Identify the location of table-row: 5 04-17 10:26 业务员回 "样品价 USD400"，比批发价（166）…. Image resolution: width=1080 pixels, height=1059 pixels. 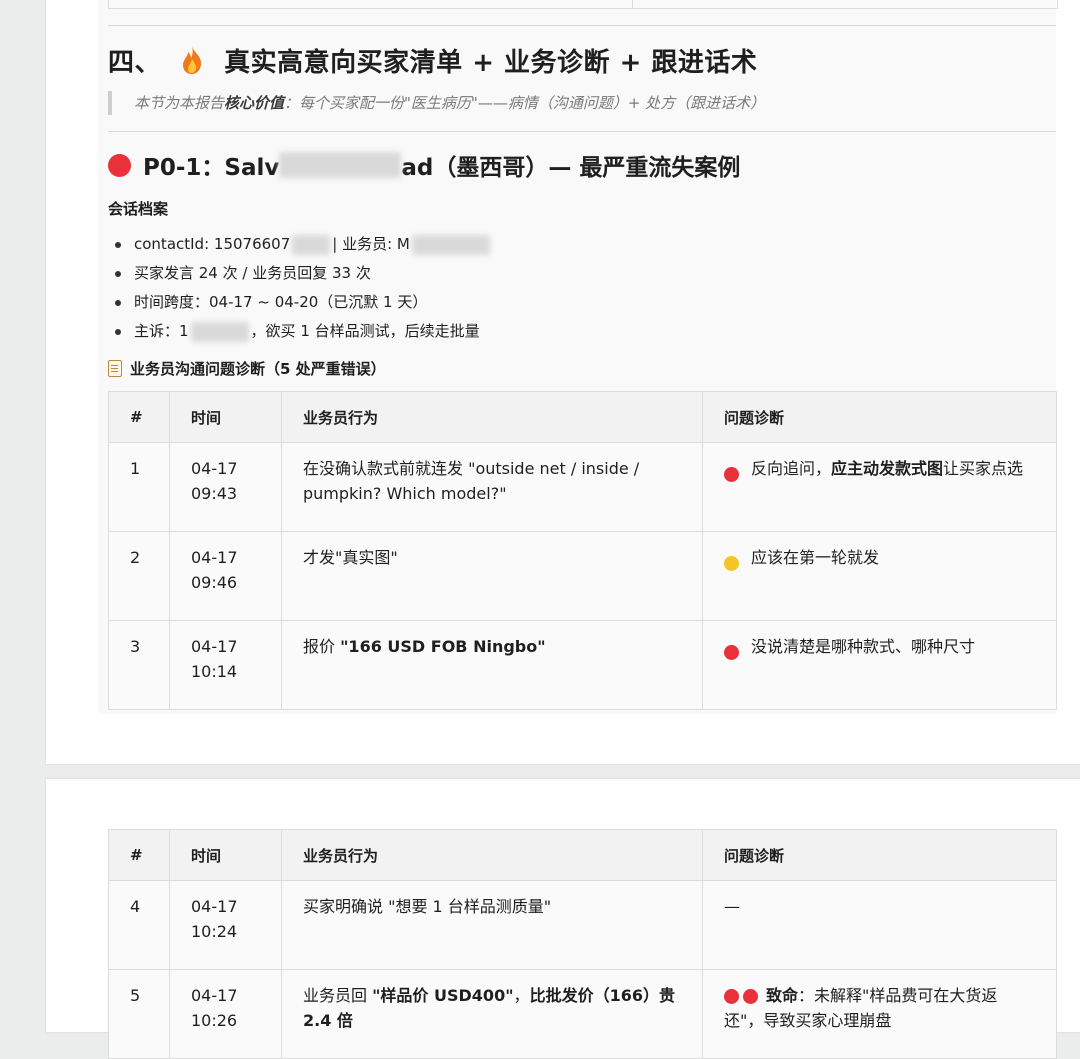
(582, 1014).